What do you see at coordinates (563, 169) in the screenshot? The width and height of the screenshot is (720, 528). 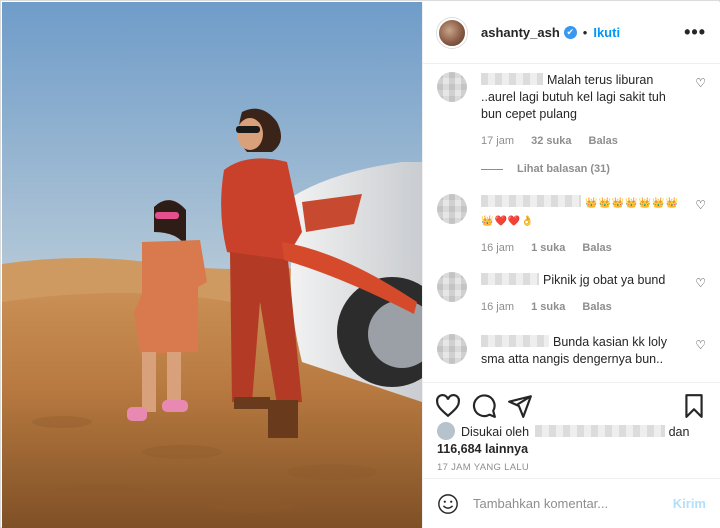 I see `view-replies-label: Lihat balasan (31)` at bounding box center [563, 169].